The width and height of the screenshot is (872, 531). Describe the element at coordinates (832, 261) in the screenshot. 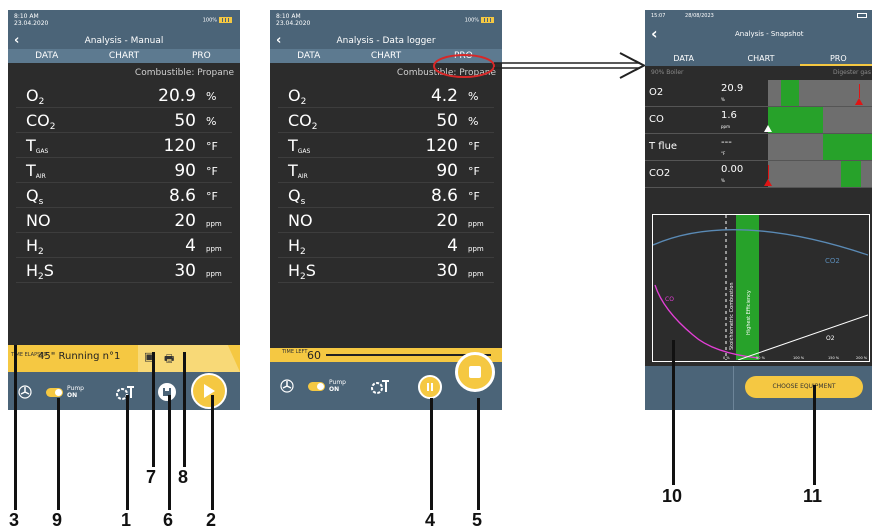

I see `co2-label: CO2` at that location.